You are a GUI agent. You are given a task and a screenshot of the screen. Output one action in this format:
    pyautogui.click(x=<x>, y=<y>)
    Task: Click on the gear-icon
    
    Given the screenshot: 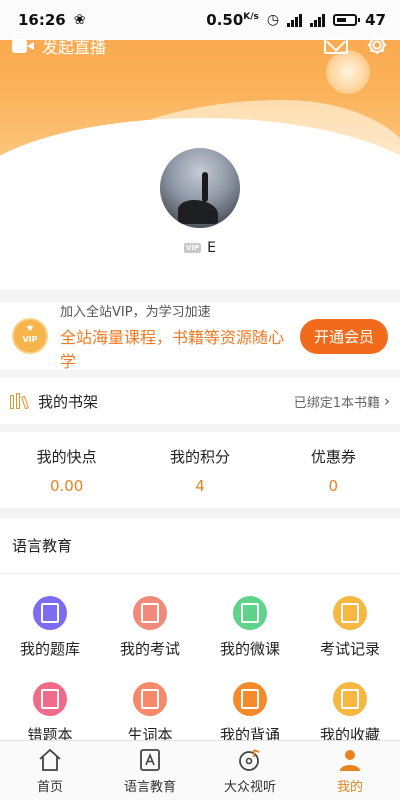 What is the action you would take?
    pyautogui.click(x=377, y=45)
    